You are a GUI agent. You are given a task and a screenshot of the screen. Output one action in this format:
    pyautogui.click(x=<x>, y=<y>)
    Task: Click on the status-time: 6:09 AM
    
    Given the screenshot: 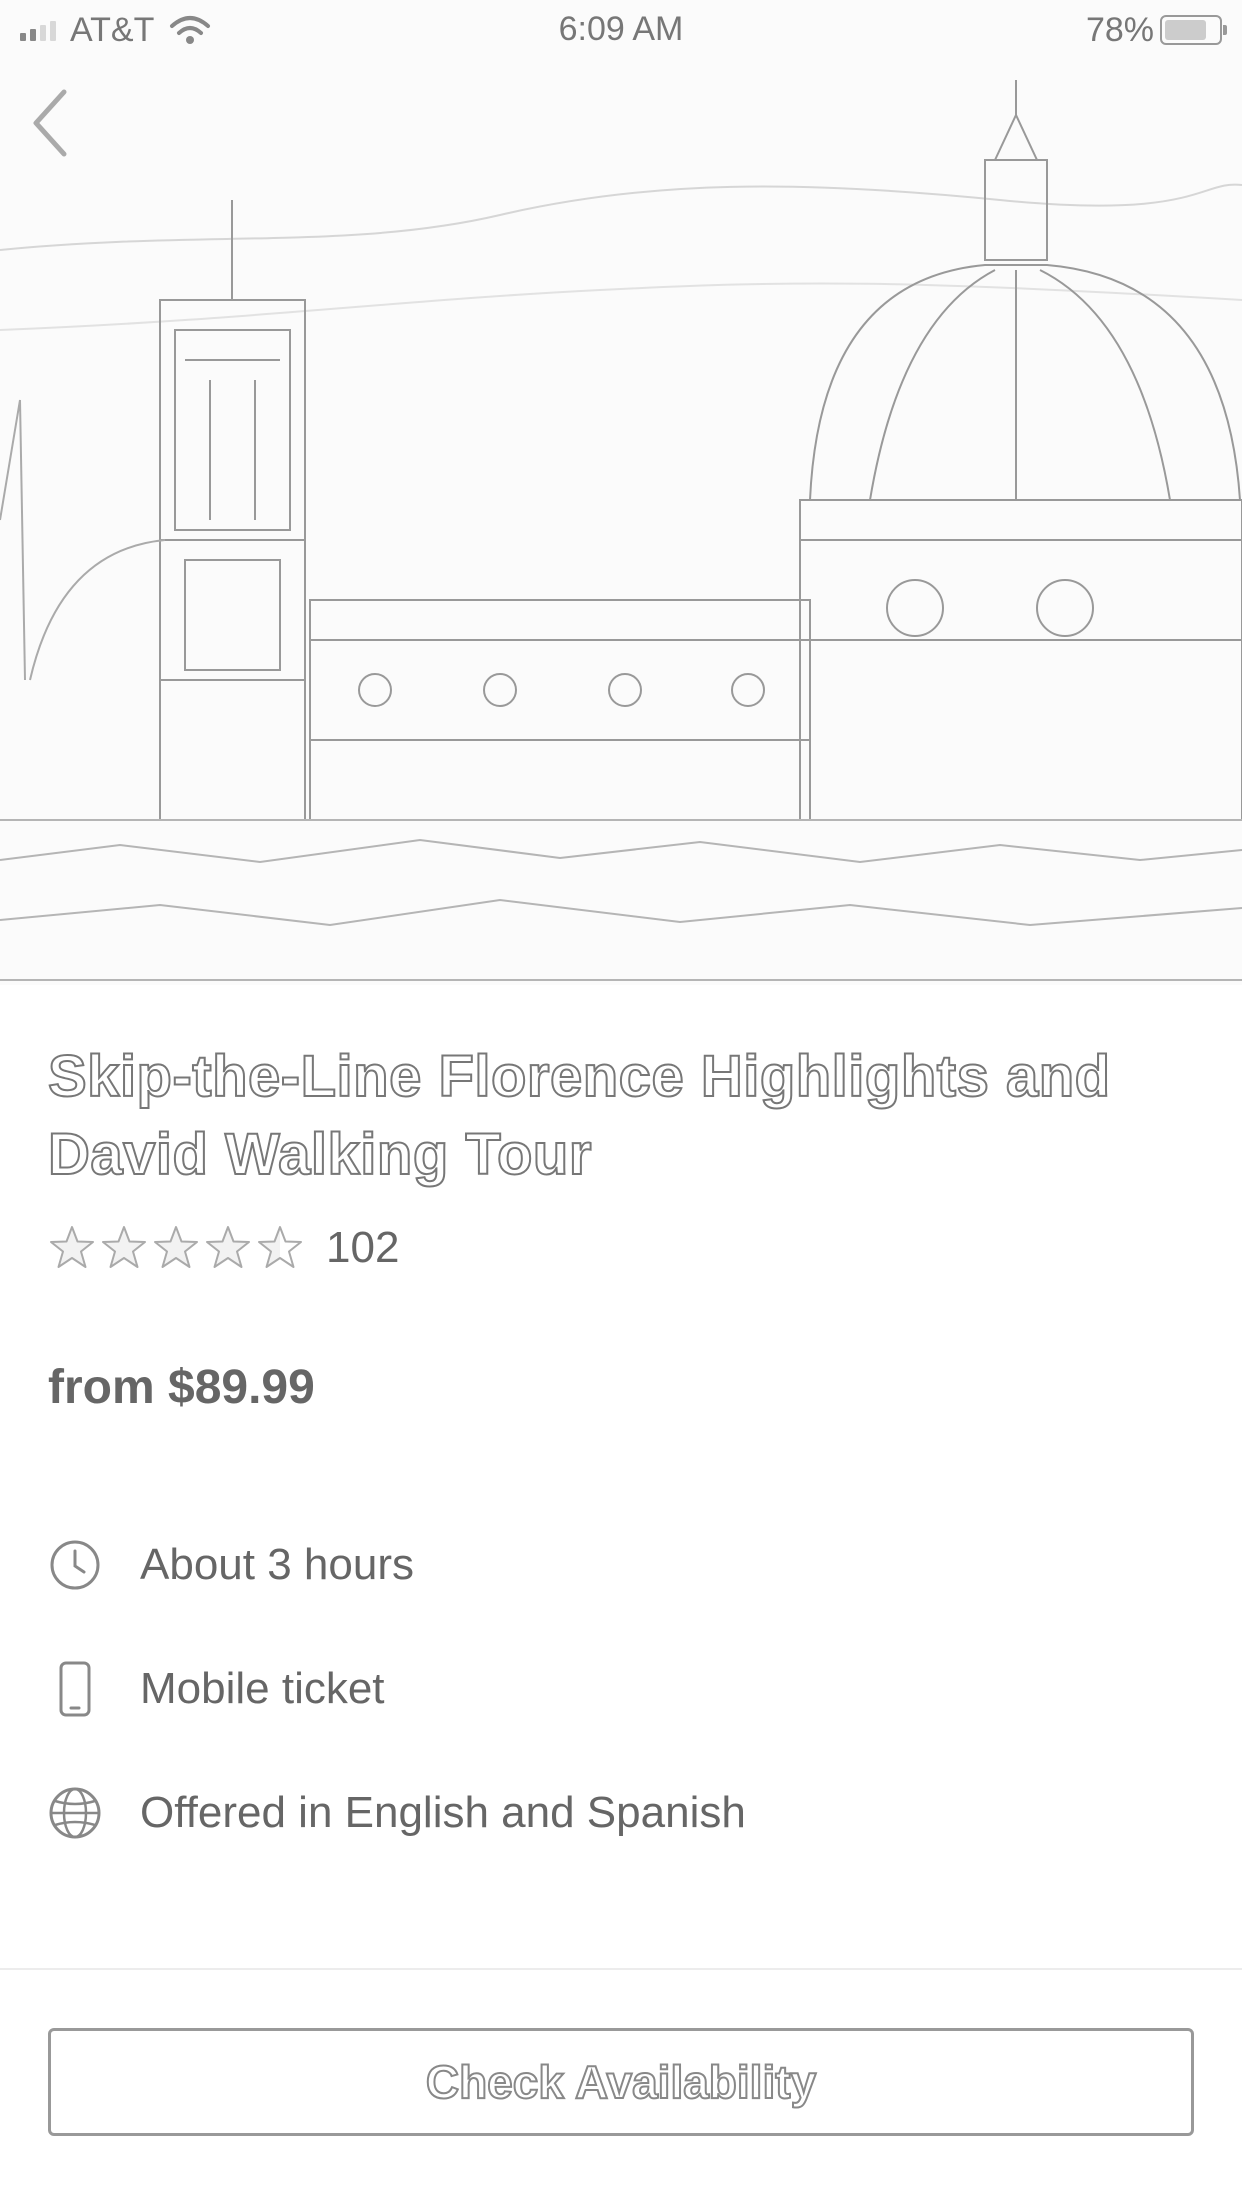 What is the action you would take?
    pyautogui.click(x=621, y=29)
    